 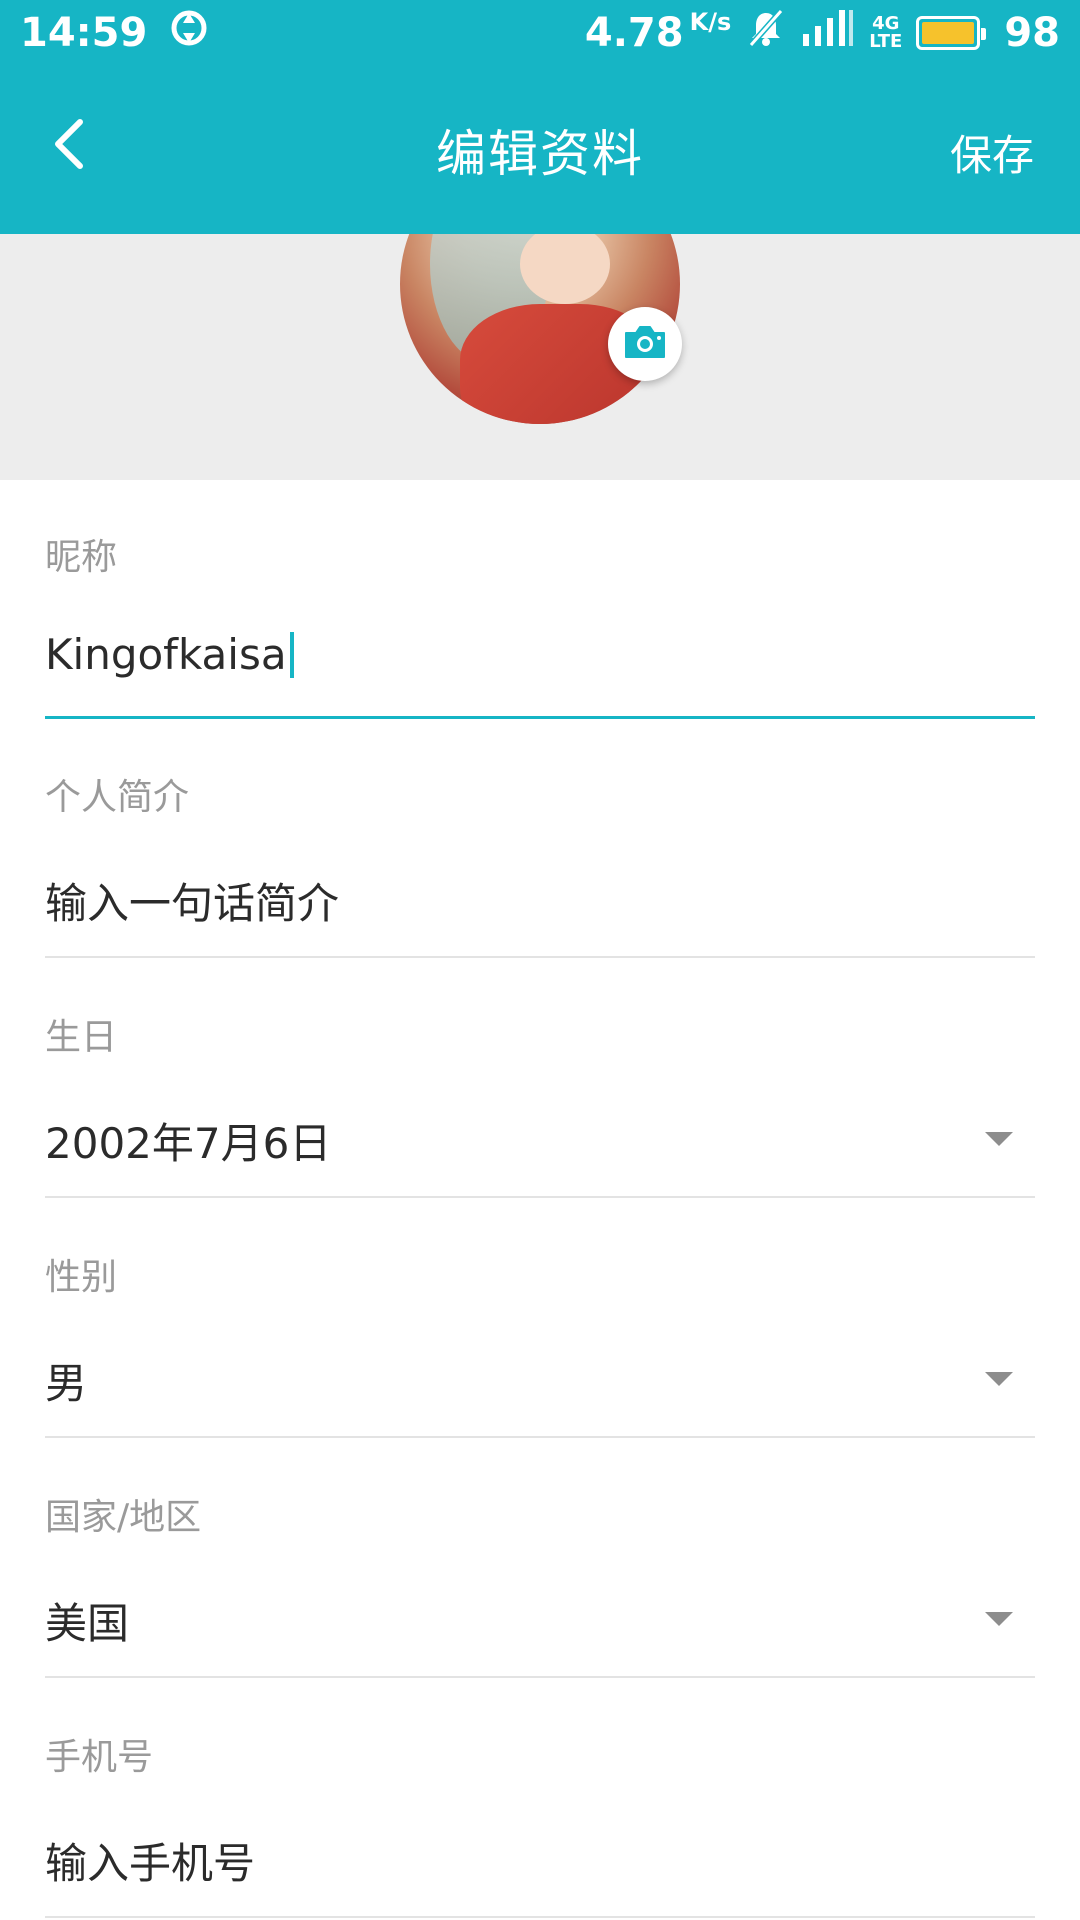 I want to click on nickname-underline, so click(x=540, y=717).